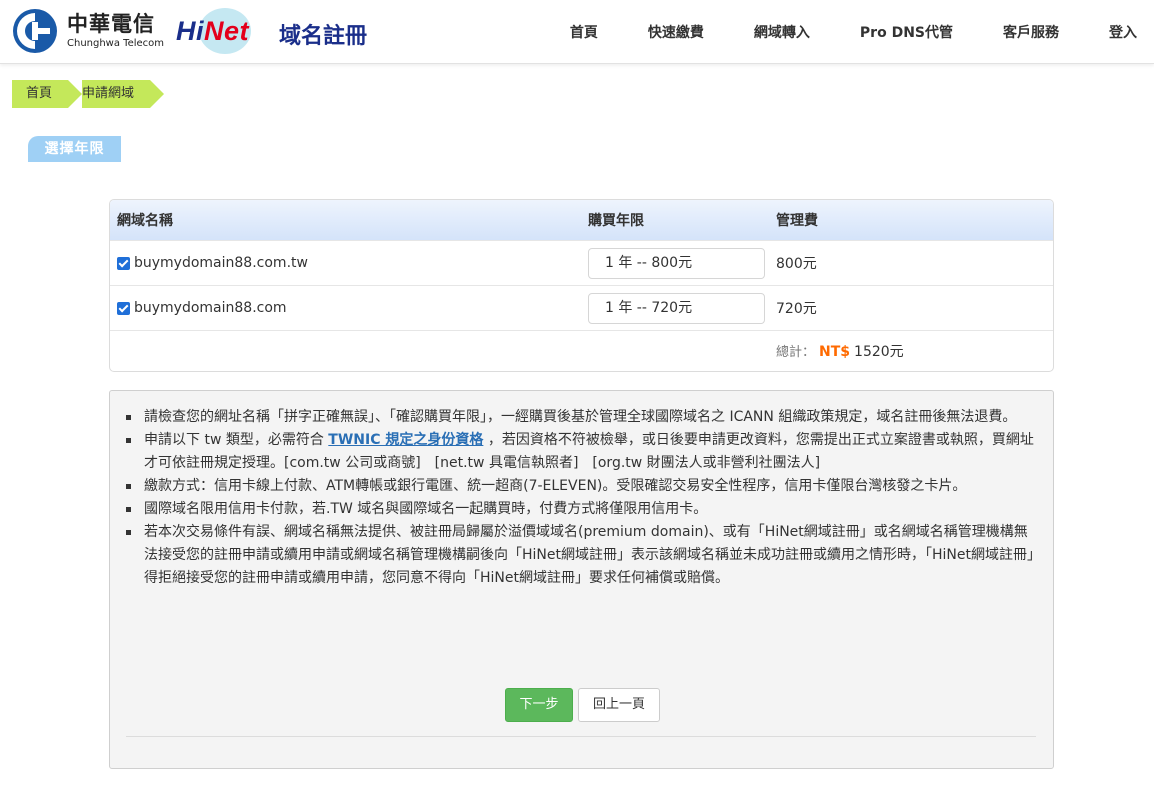 The height and width of the screenshot is (809, 1154). Describe the element at coordinates (74, 149) in the screenshot. I see `section-title: 選擇年限` at that location.